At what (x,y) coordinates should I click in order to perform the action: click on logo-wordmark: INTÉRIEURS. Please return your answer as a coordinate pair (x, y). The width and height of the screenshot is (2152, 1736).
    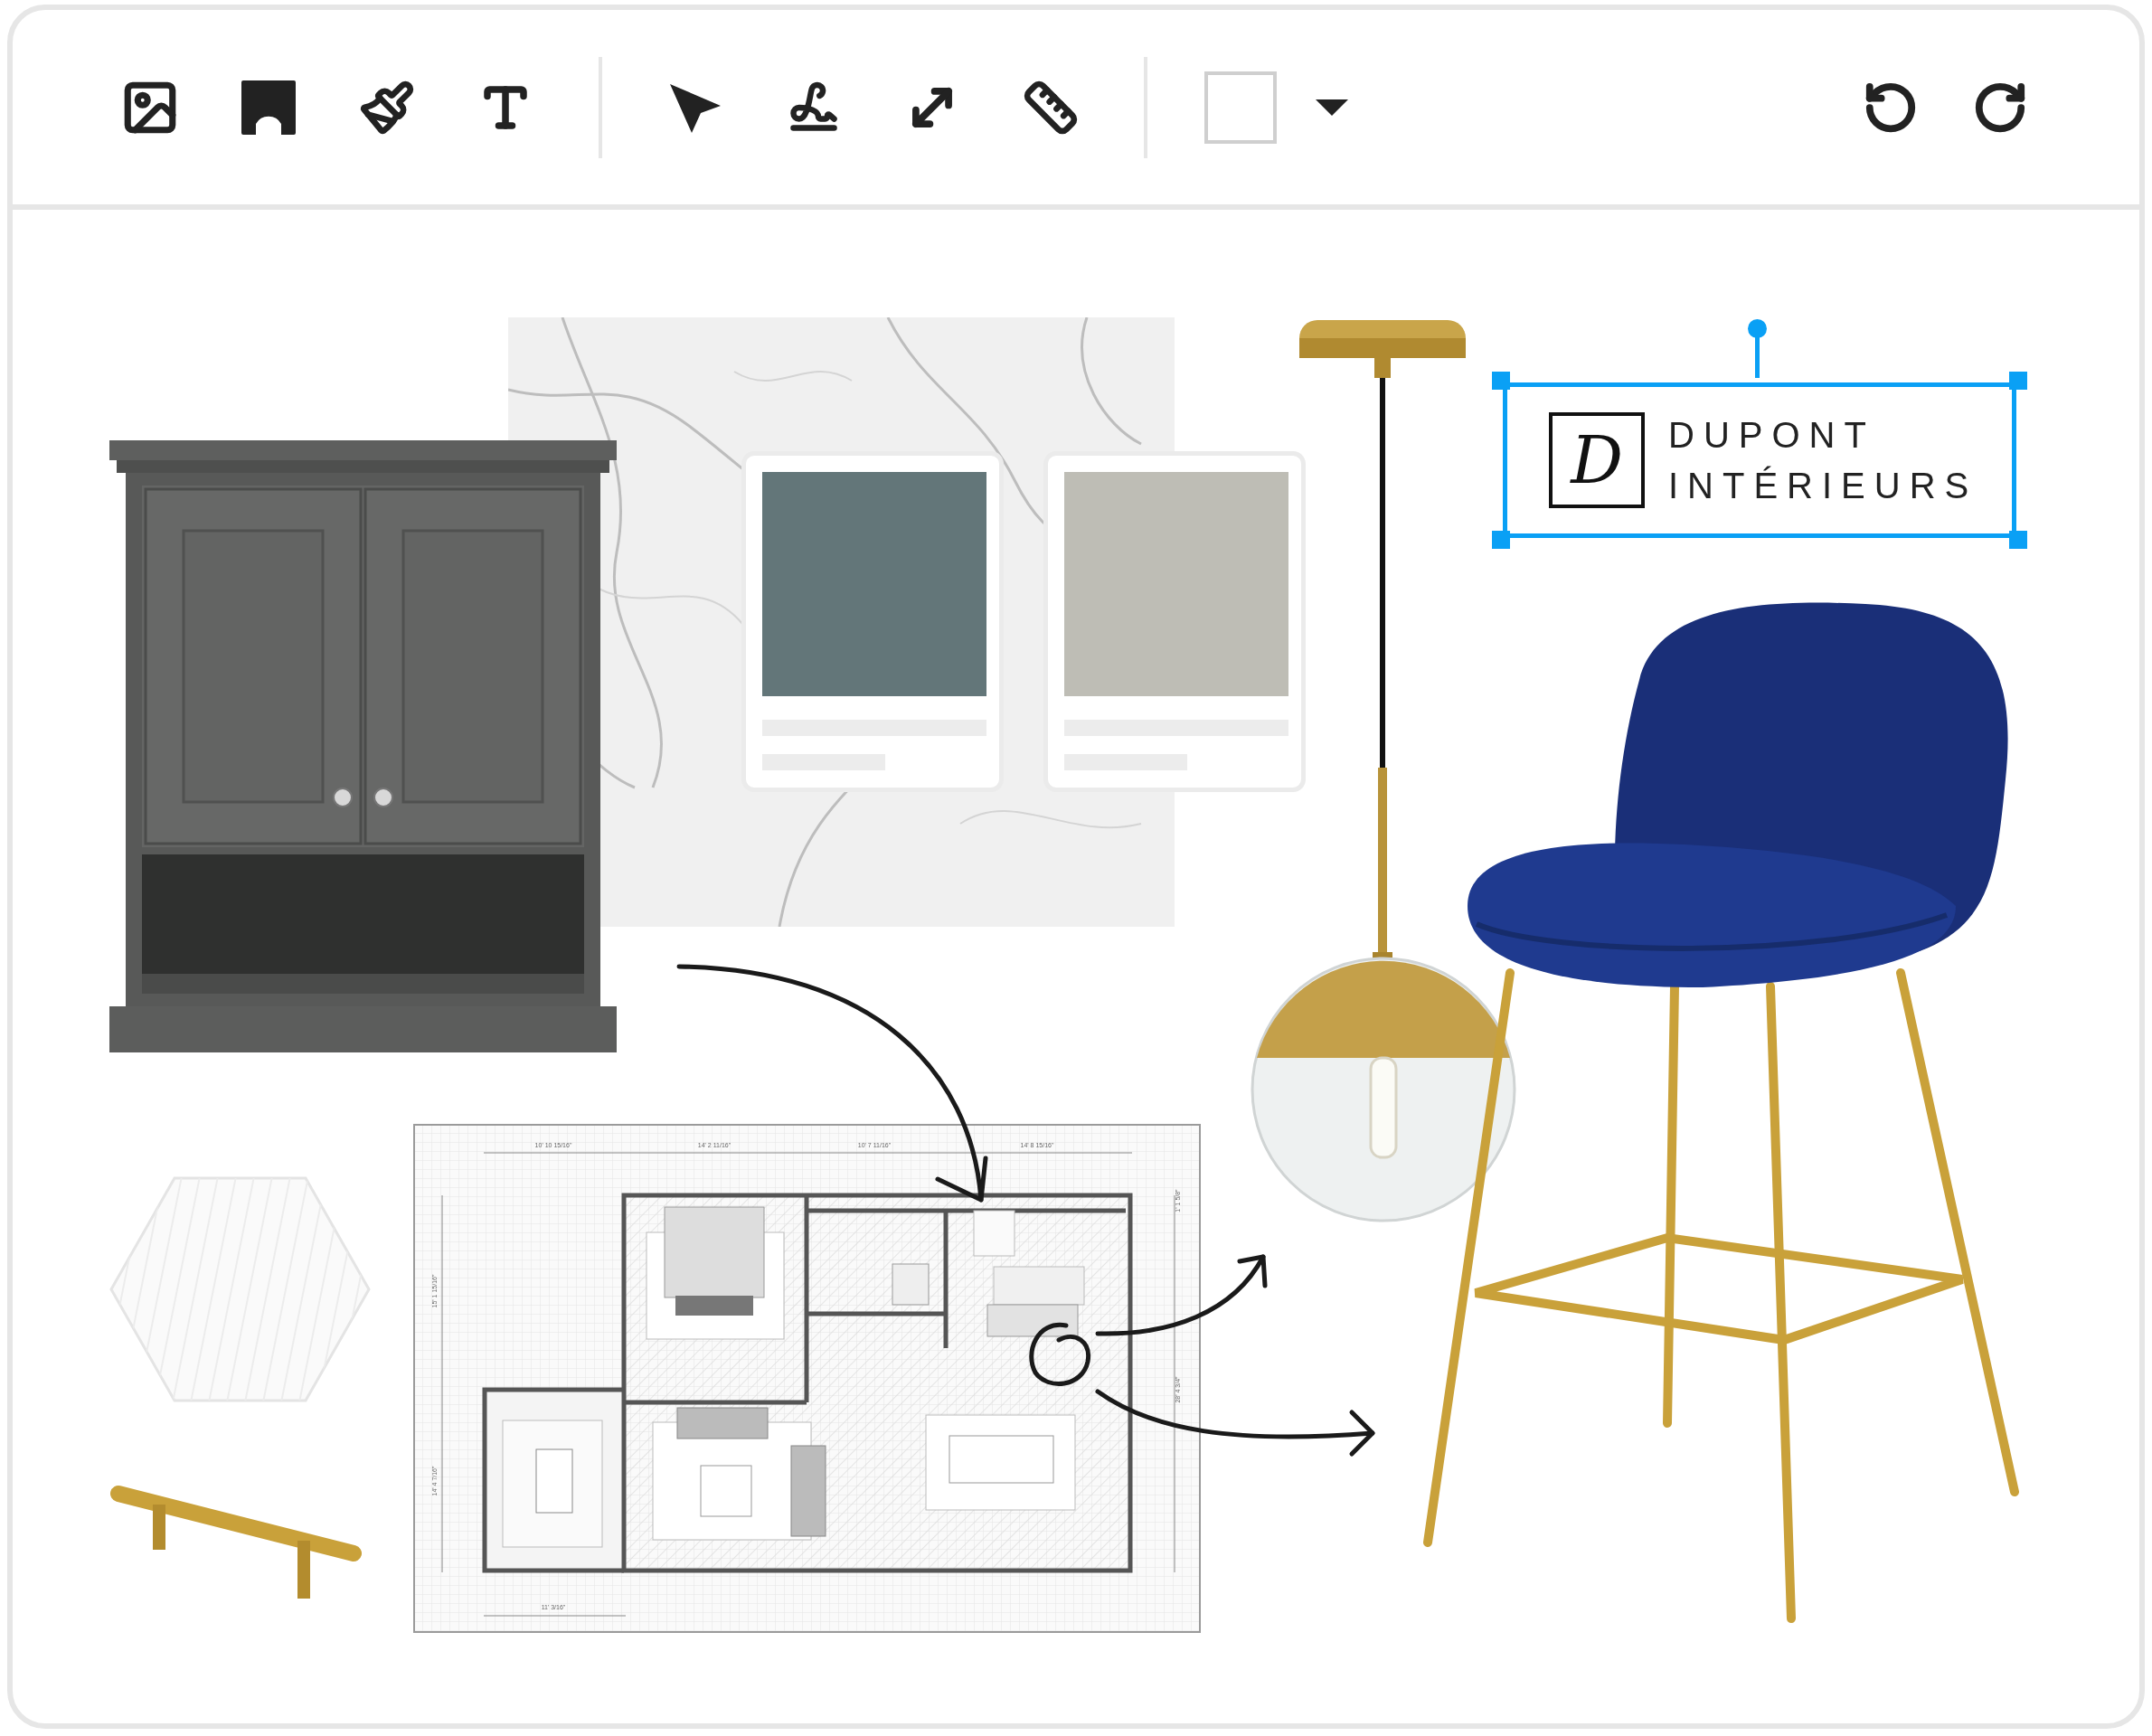
    Looking at the image, I should click on (1823, 486).